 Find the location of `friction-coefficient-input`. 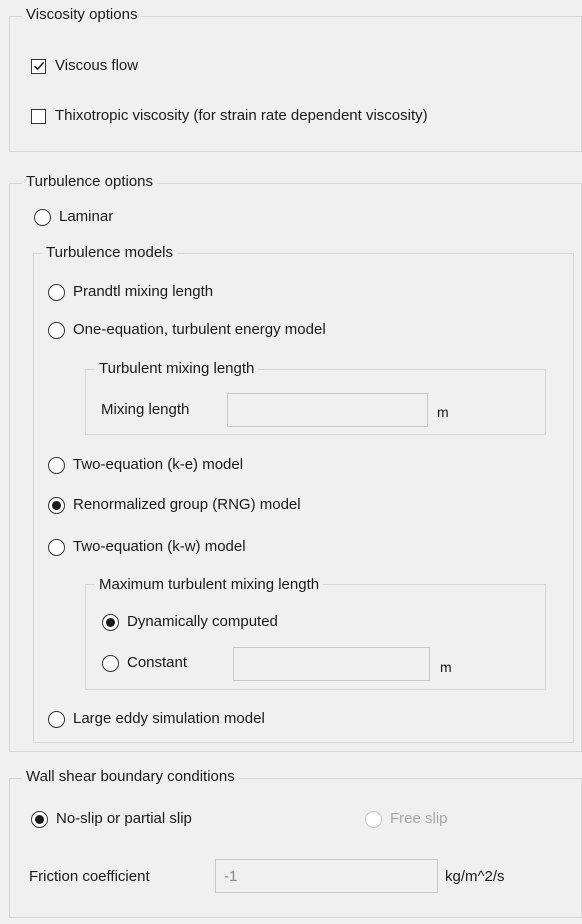

friction-coefficient-input is located at coordinates (326, 876).